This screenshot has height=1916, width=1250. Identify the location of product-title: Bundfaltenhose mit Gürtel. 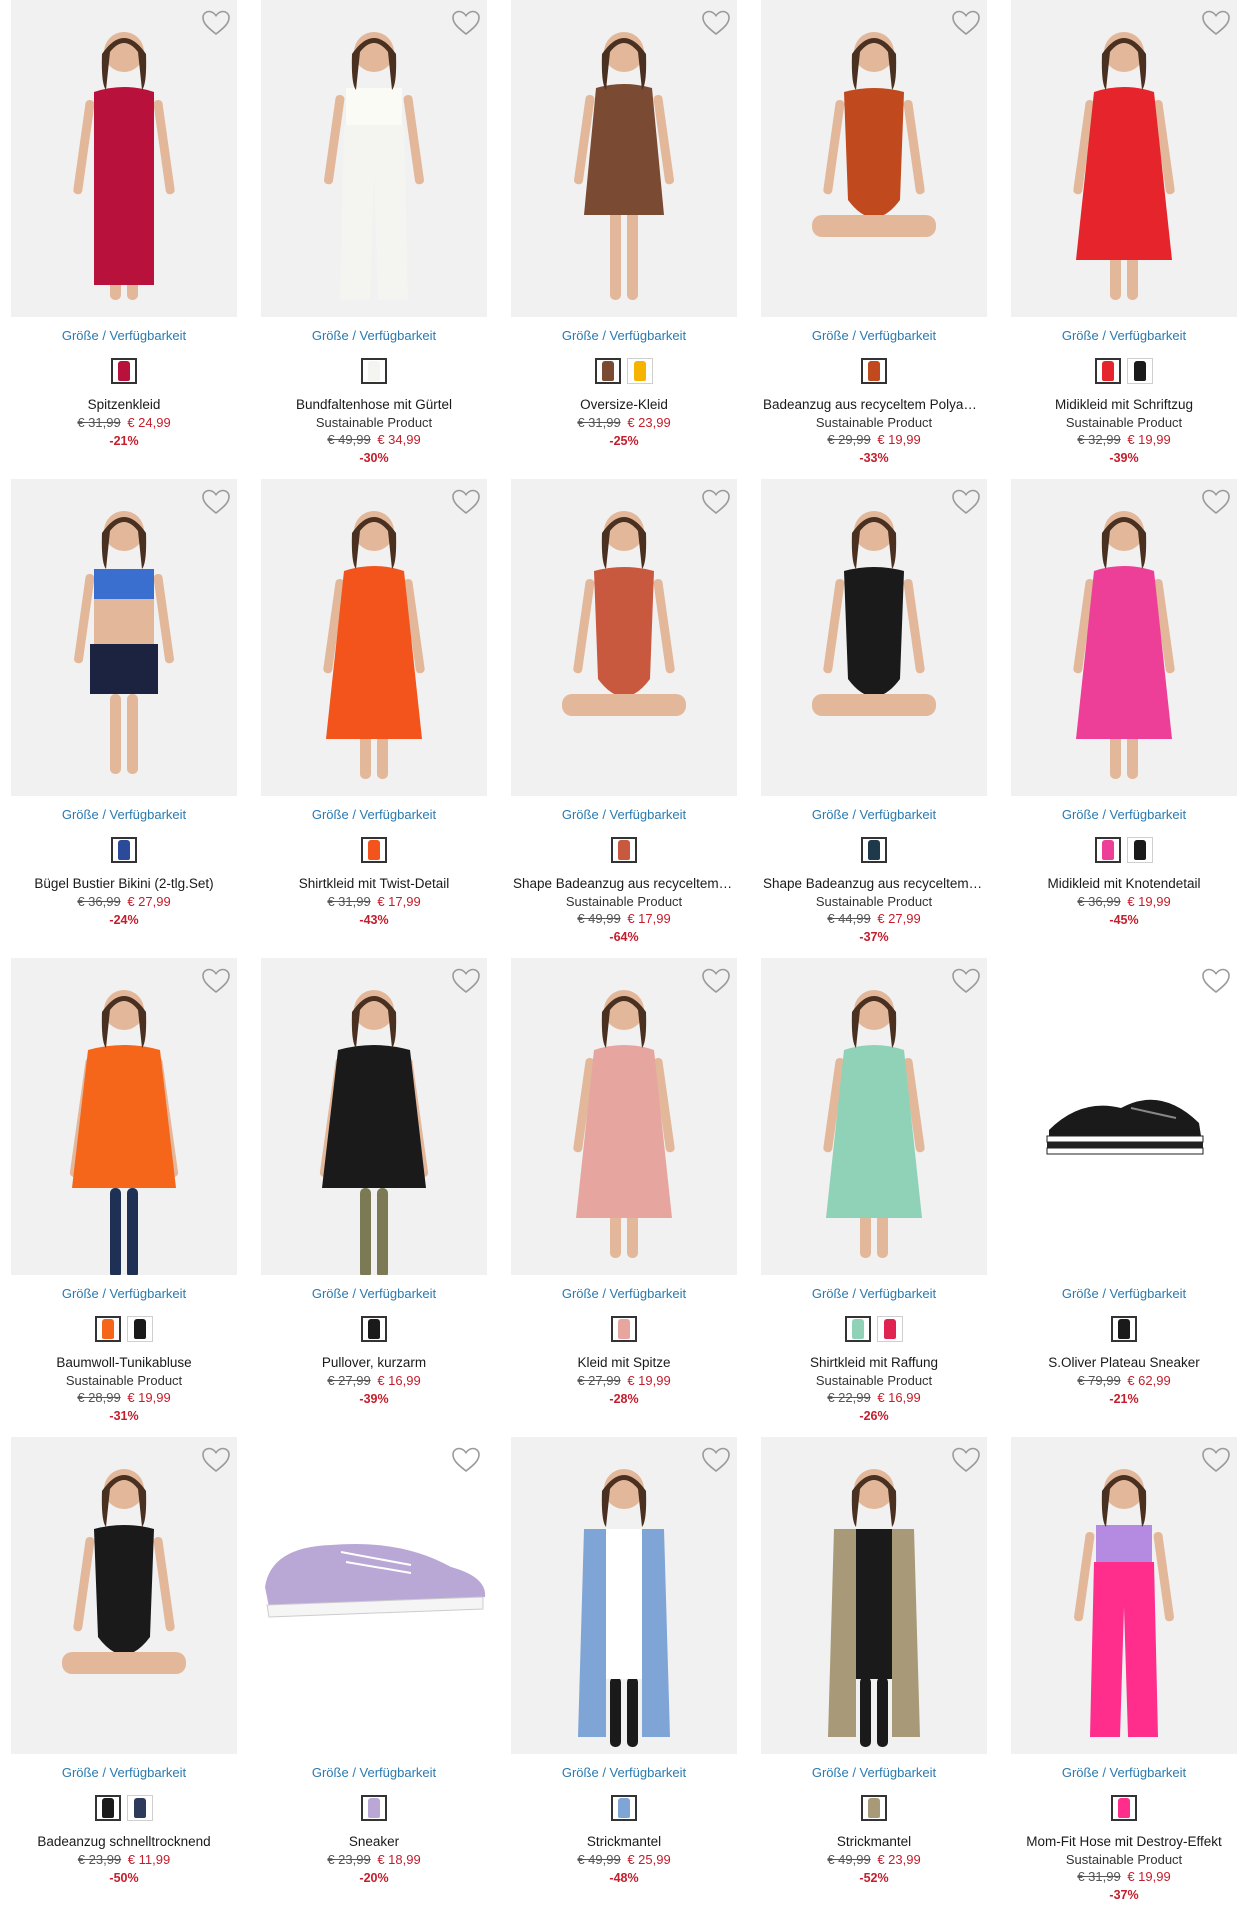
(374, 405).